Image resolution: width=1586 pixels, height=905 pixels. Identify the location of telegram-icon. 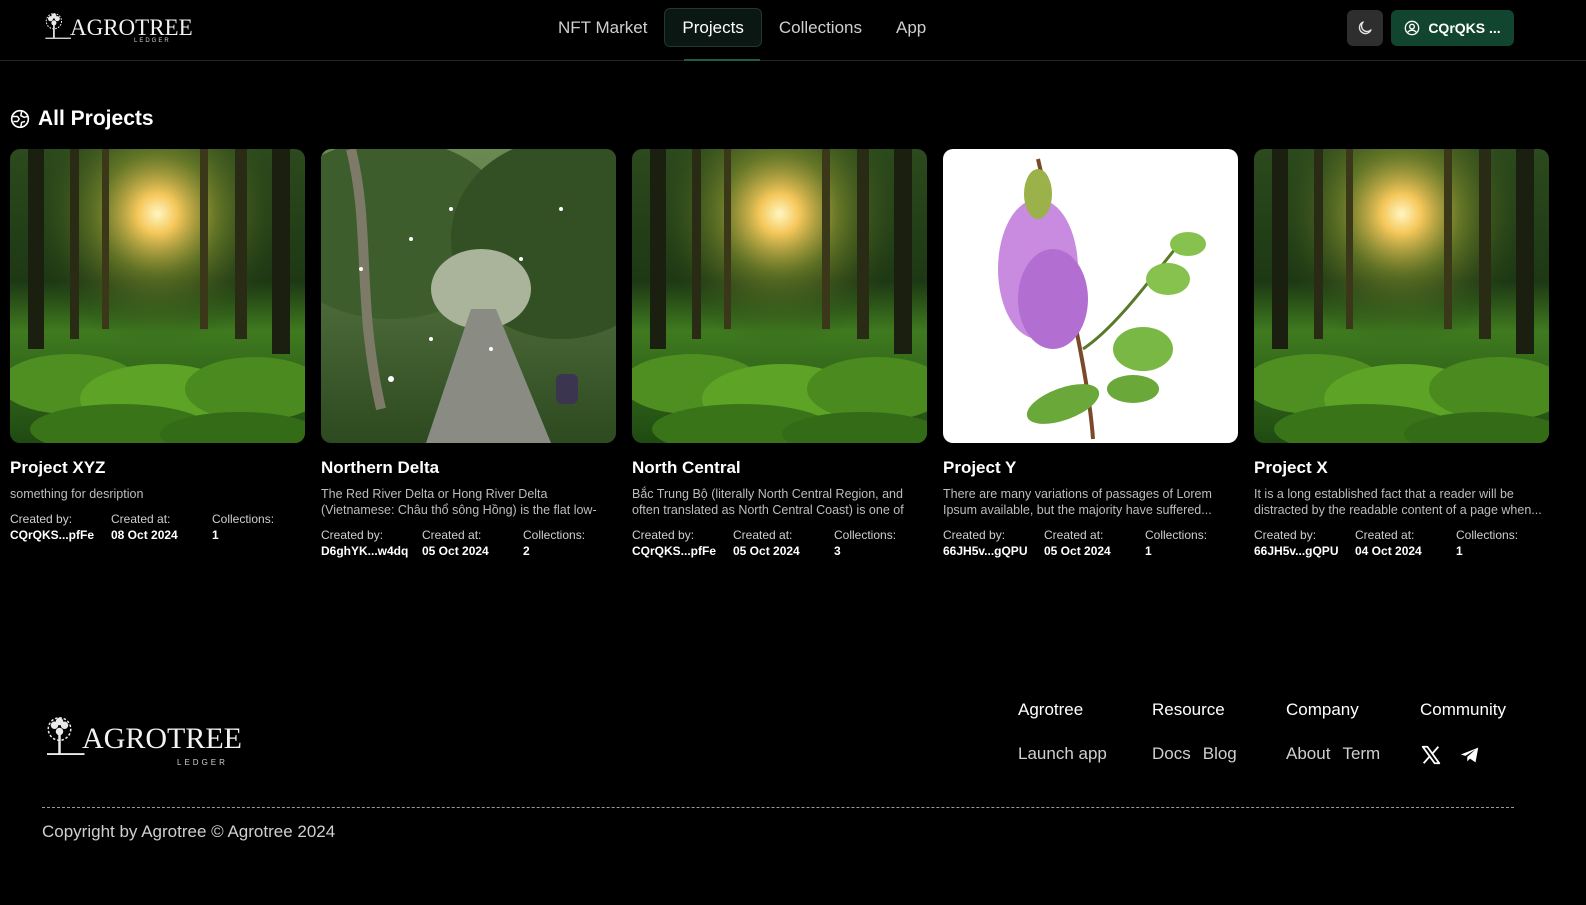
(1470, 755).